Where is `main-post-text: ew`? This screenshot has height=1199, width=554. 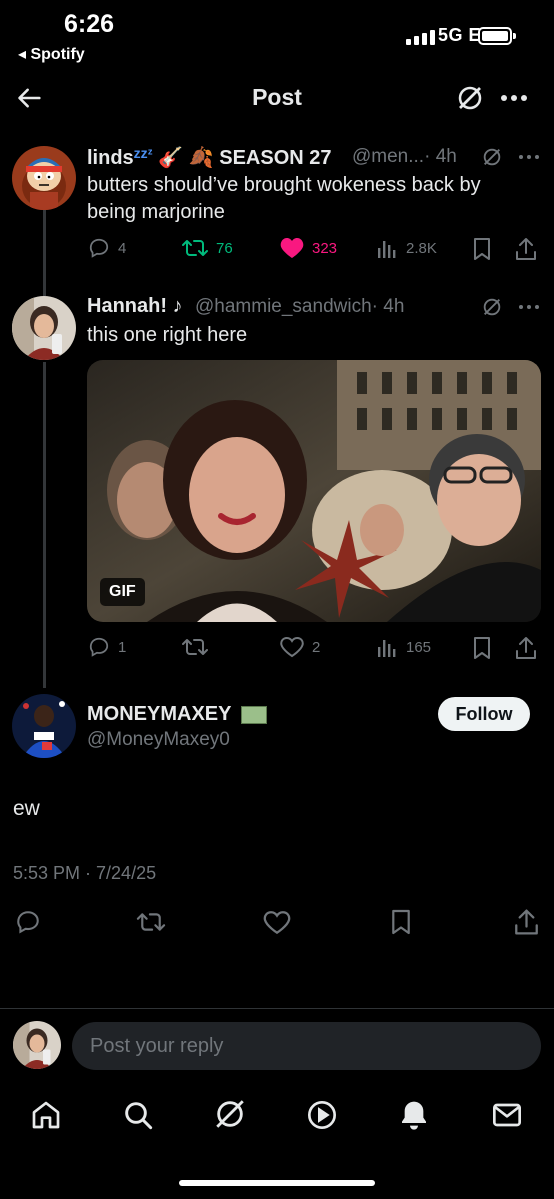 main-post-text: ew is located at coordinates (26, 808).